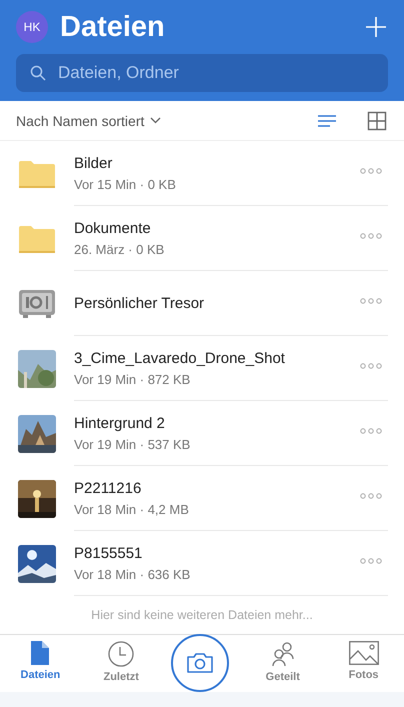 This screenshot has width=404, height=707. I want to click on tab: Geteilt, so click(283, 663).